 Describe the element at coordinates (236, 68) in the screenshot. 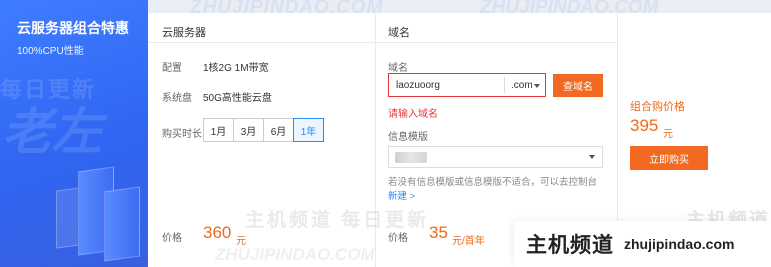

I see `config-value: 1核2G 1M带宽` at that location.